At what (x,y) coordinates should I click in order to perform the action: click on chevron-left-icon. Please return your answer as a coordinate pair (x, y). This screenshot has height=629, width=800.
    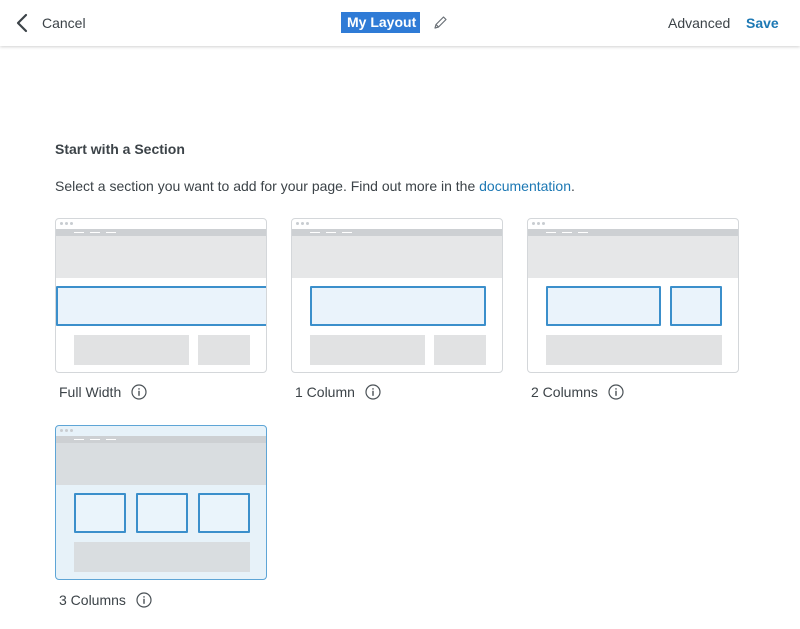
    Looking at the image, I should click on (22, 23).